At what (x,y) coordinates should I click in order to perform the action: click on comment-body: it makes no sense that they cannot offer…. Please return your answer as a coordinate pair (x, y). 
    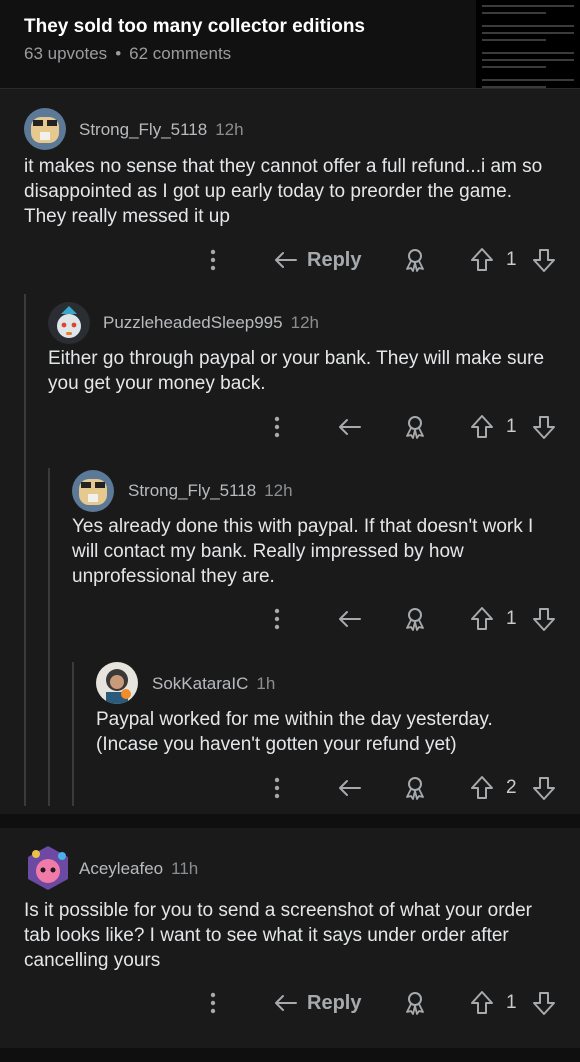
    Looking at the image, I should click on (283, 191).